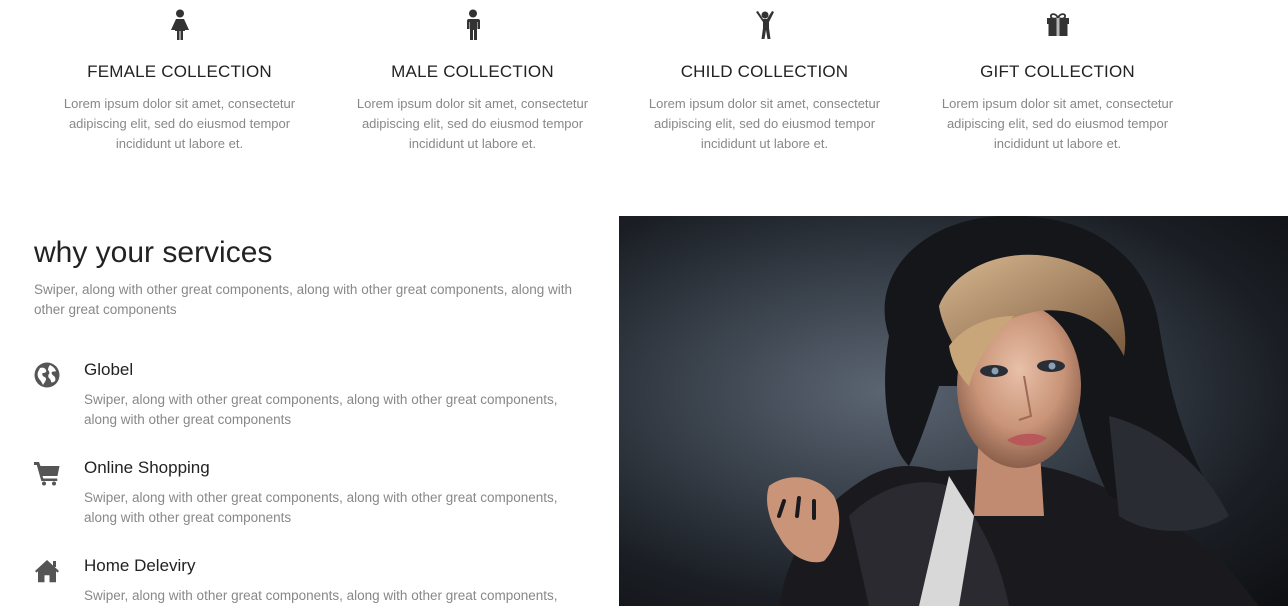  Describe the element at coordinates (1058, 25) in the screenshot. I see `gift-icon` at that location.